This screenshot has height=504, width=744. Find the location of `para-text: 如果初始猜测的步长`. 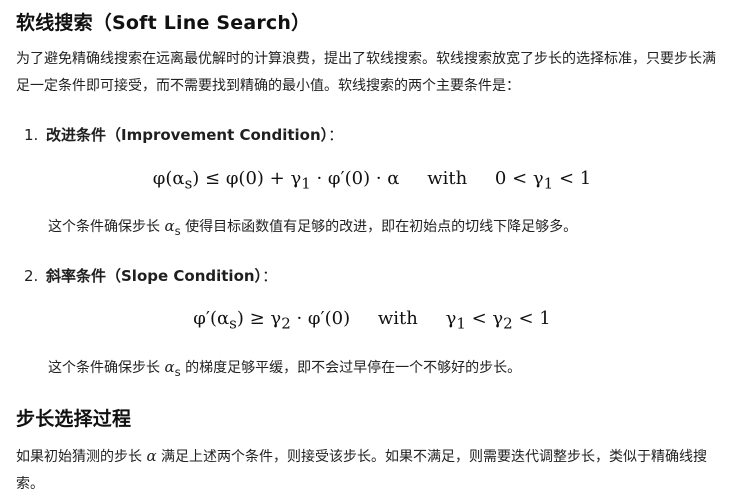

para-text: 如果初始猜测的步长 is located at coordinates (81, 457).